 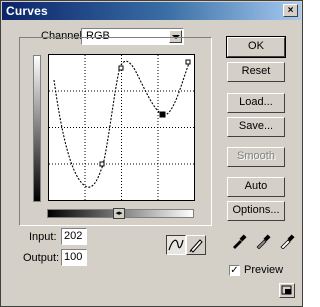 What do you see at coordinates (27, 11) in the screenshot?
I see `dialog-title: Curves` at bounding box center [27, 11].